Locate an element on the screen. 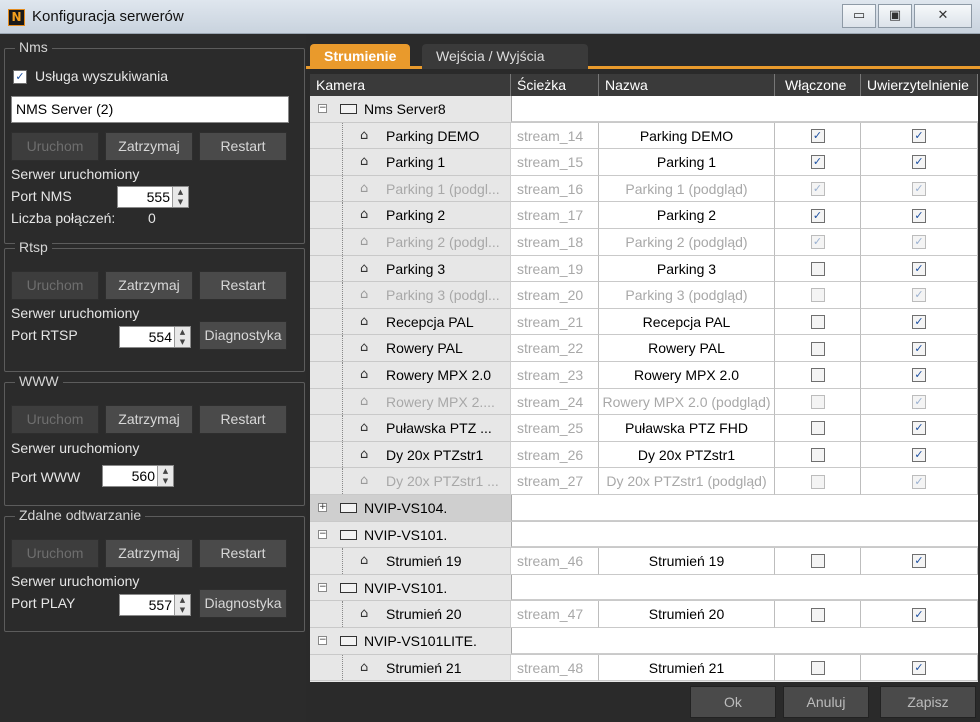  maximize-button: ▣ is located at coordinates (895, 16).